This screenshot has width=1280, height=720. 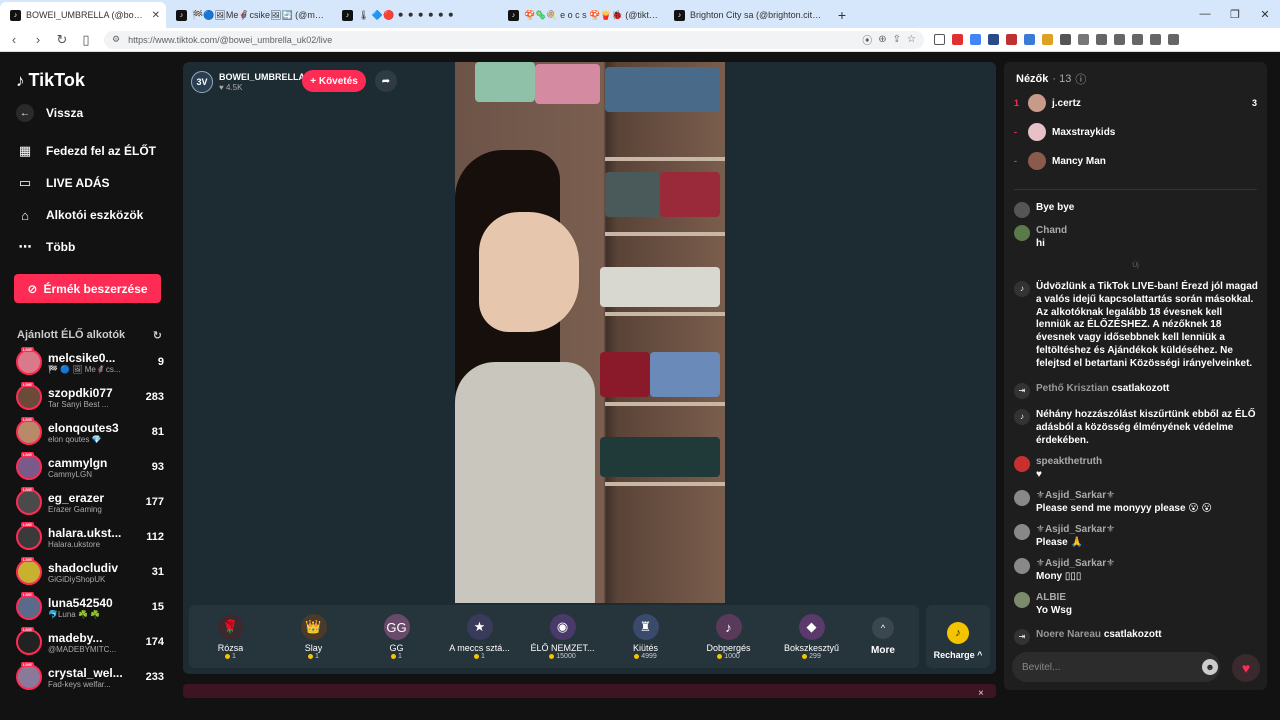 I want to click on creator-item: LIVE melcsike0... 🏁 🔵 🖼 Me🦸cs... 9, so click(x=90, y=362).